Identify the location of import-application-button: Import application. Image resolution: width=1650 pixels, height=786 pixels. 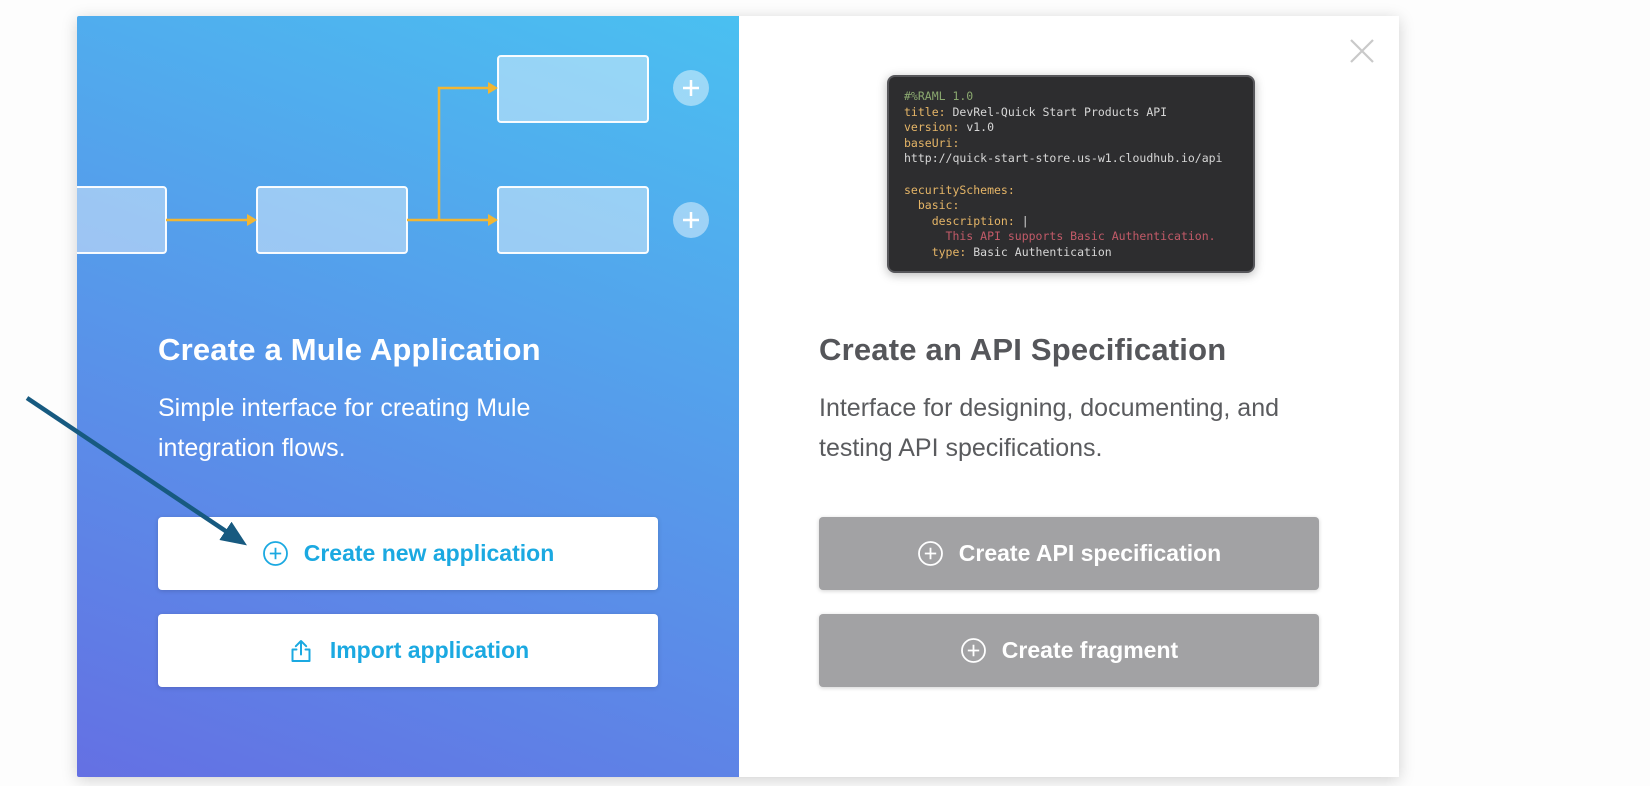
(408, 650).